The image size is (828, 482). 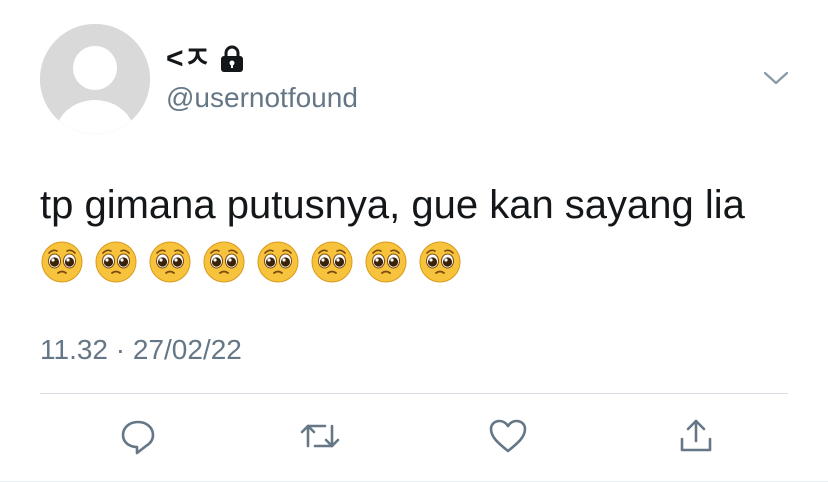 What do you see at coordinates (414, 437) in the screenshot?
I see `action-bar` at bounding box center [414, 437].